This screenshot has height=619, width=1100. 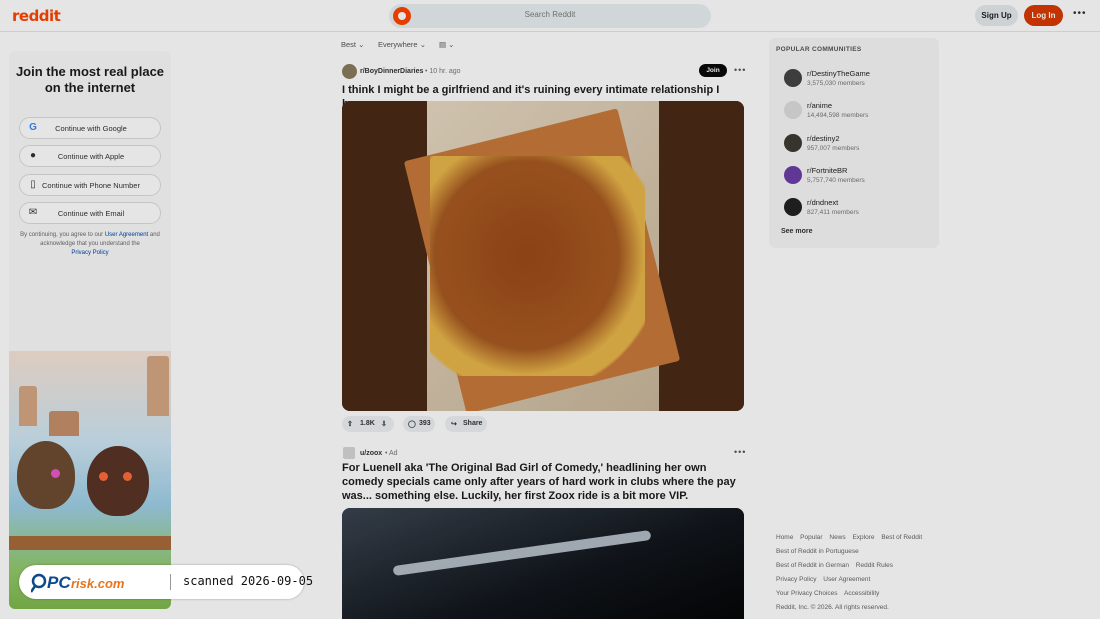 I want to click on community-item: r/dndnext 827,411 members, so click(x=858, y=208).